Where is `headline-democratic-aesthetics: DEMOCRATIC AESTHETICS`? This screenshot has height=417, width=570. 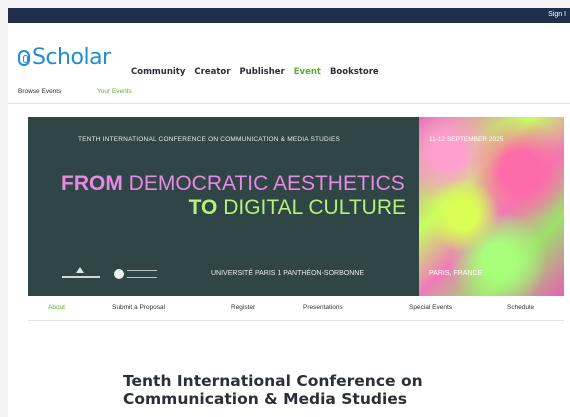 headline-democratic-aesthetics: DEMOCRATIC AESTHETICS is located at coordinates (266, 183).